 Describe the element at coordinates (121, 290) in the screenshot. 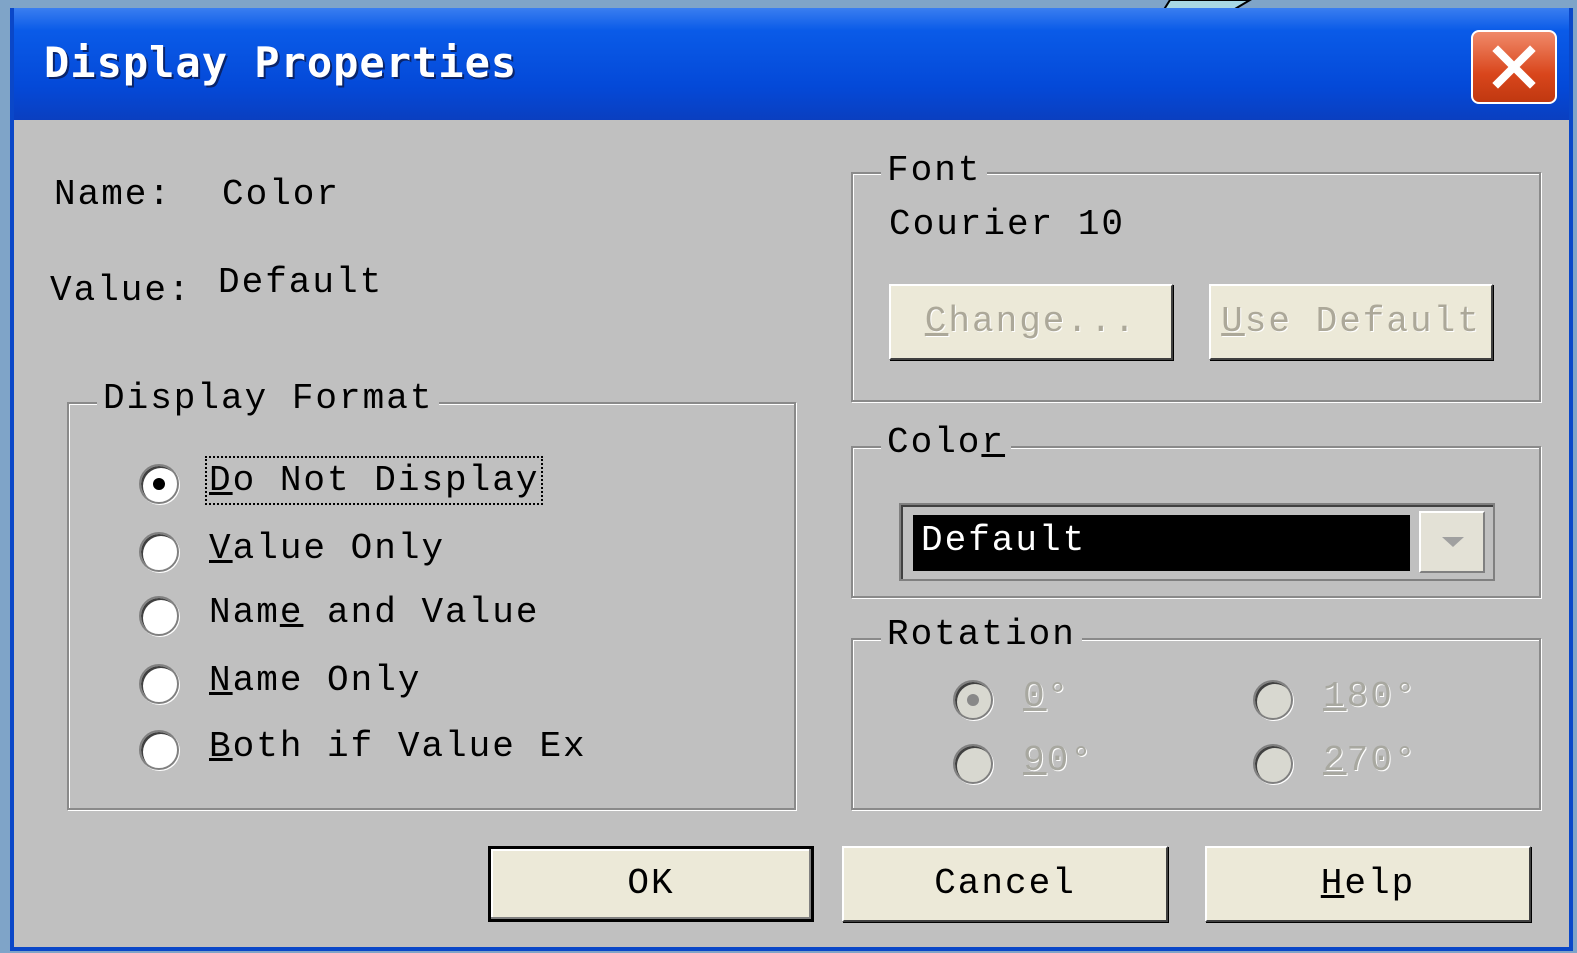

I see `value-label: Value:` at that location.